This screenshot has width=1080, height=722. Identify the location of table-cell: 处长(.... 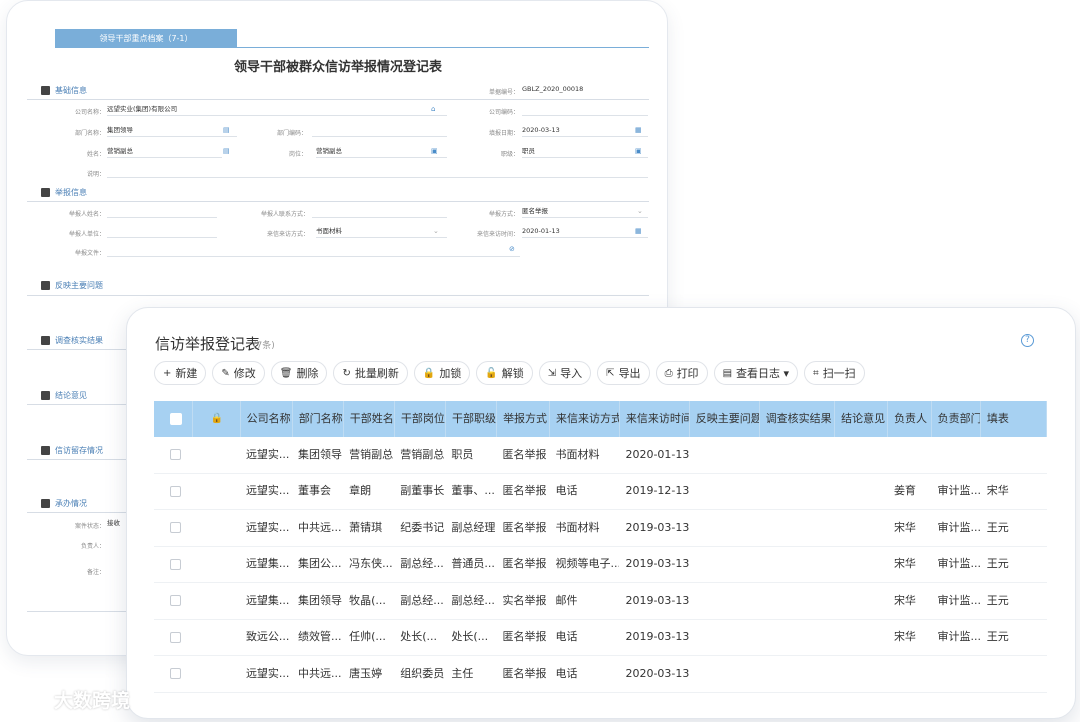
(470, 637).